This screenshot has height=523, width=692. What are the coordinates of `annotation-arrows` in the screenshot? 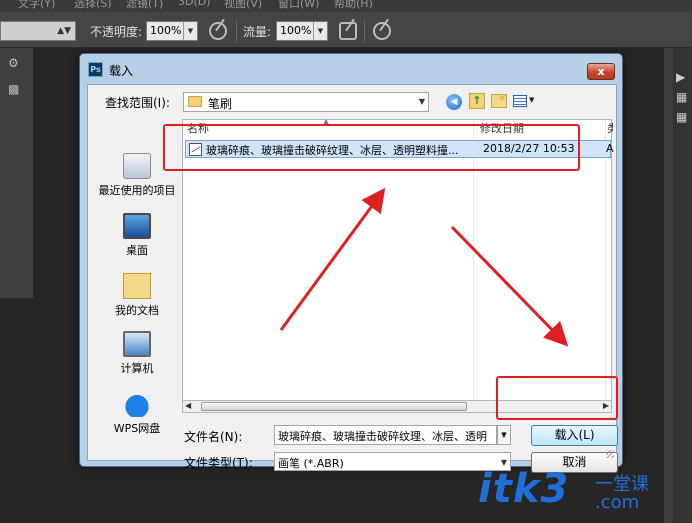 It's located at (424, 267).